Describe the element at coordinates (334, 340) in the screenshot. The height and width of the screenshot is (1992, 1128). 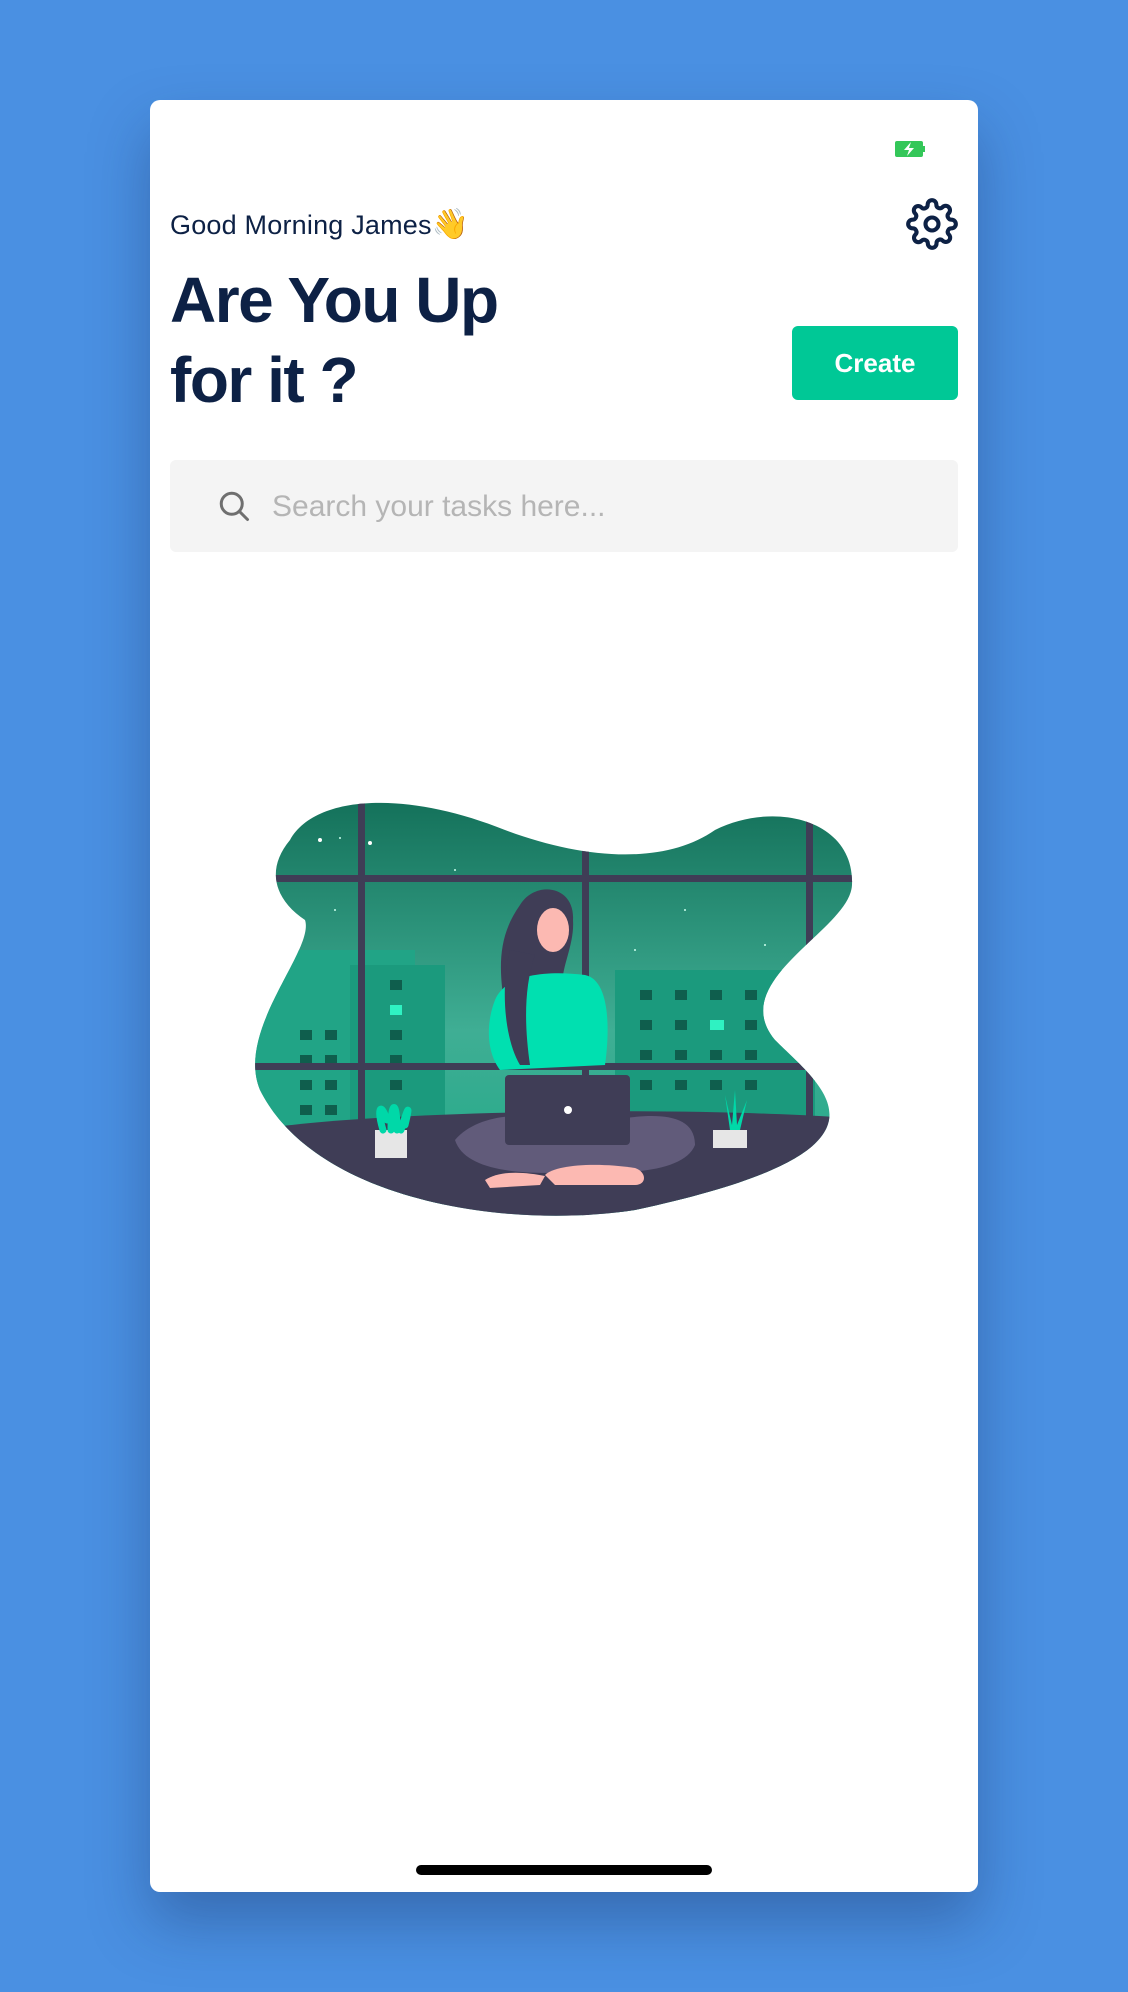
I see `page-title: Are You Up for it ?` at that location.